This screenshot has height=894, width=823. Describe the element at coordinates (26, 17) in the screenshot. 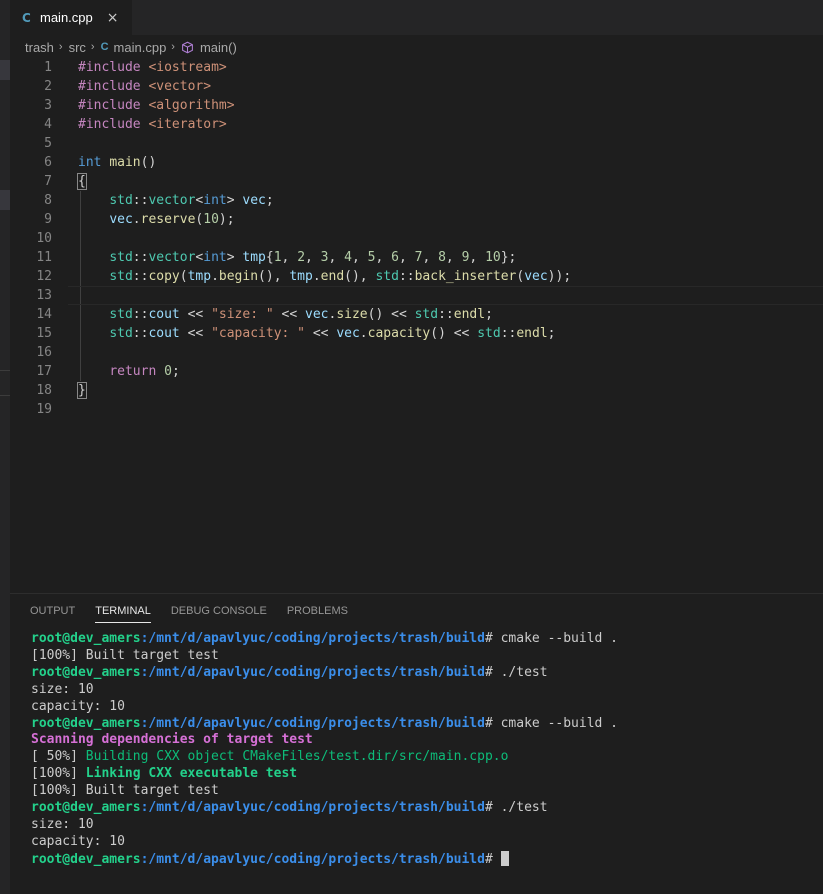

I see `cpp-file-icon: C` at that location.